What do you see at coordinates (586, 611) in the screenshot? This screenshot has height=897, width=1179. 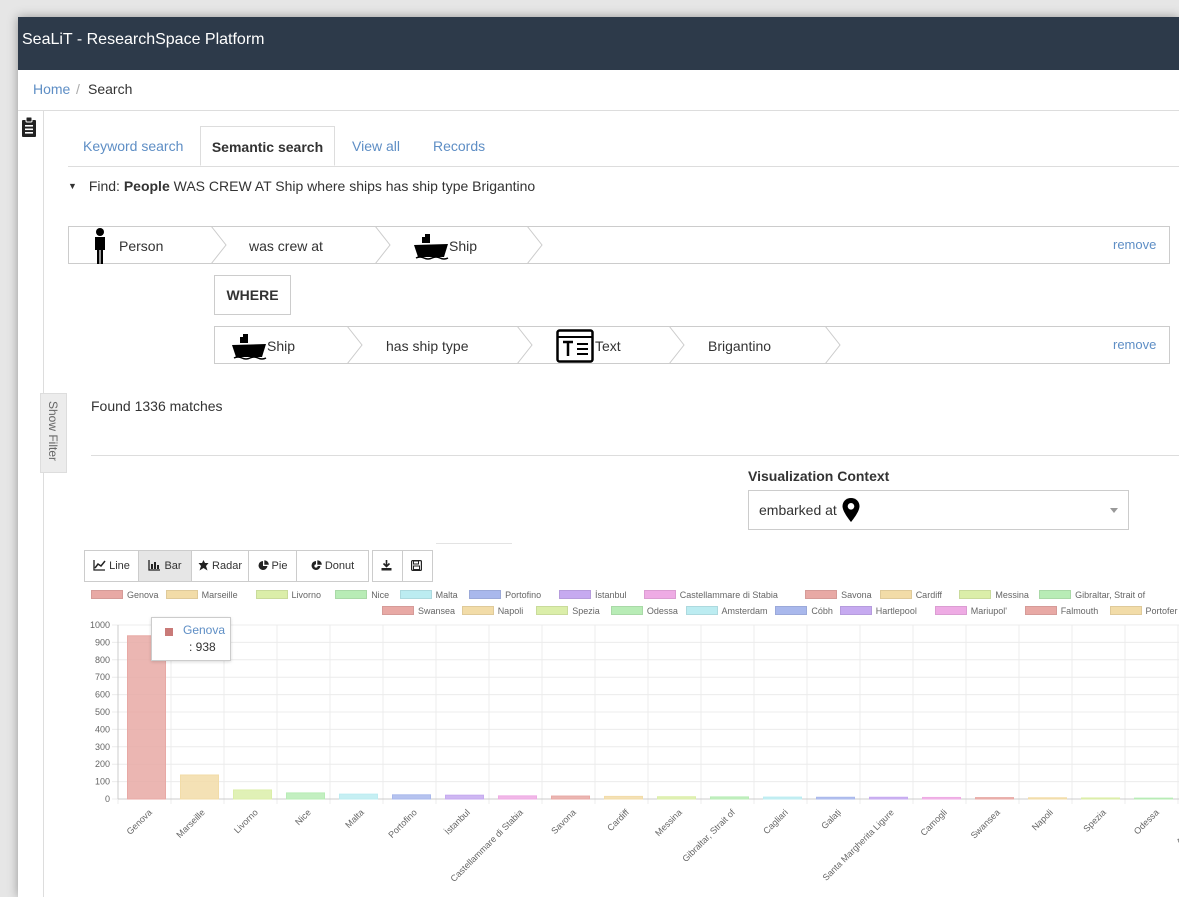 I see `legend-label: Spezia` at bounding box center [586, 611].